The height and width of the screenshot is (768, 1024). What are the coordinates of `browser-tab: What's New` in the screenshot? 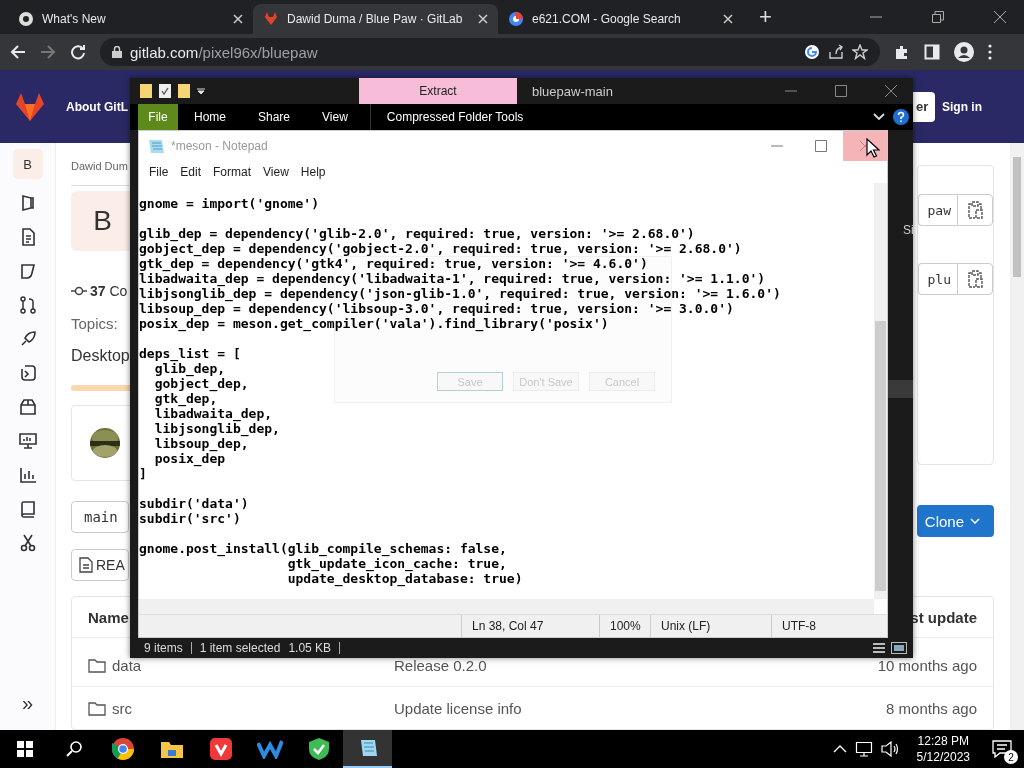 It's located at (130, 19).